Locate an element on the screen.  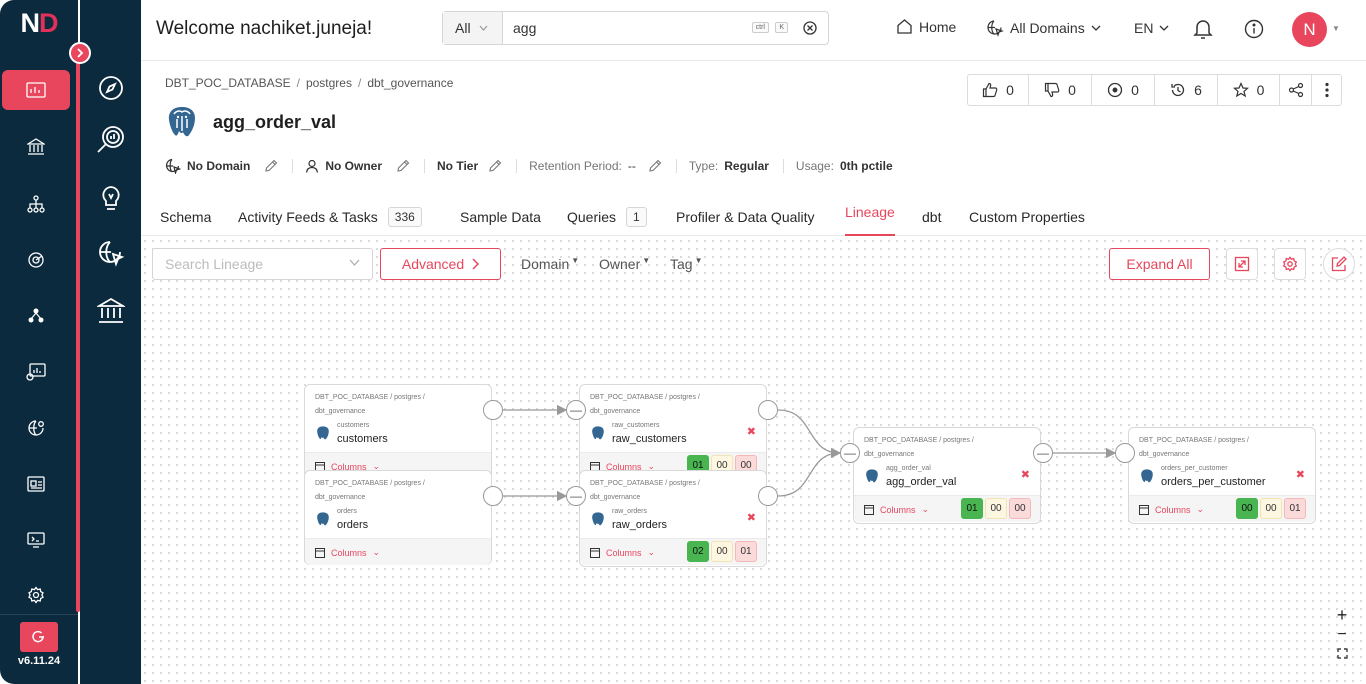
node-footer: Columns ⌄ 01 00 00 is located at coordinates (947, 508).